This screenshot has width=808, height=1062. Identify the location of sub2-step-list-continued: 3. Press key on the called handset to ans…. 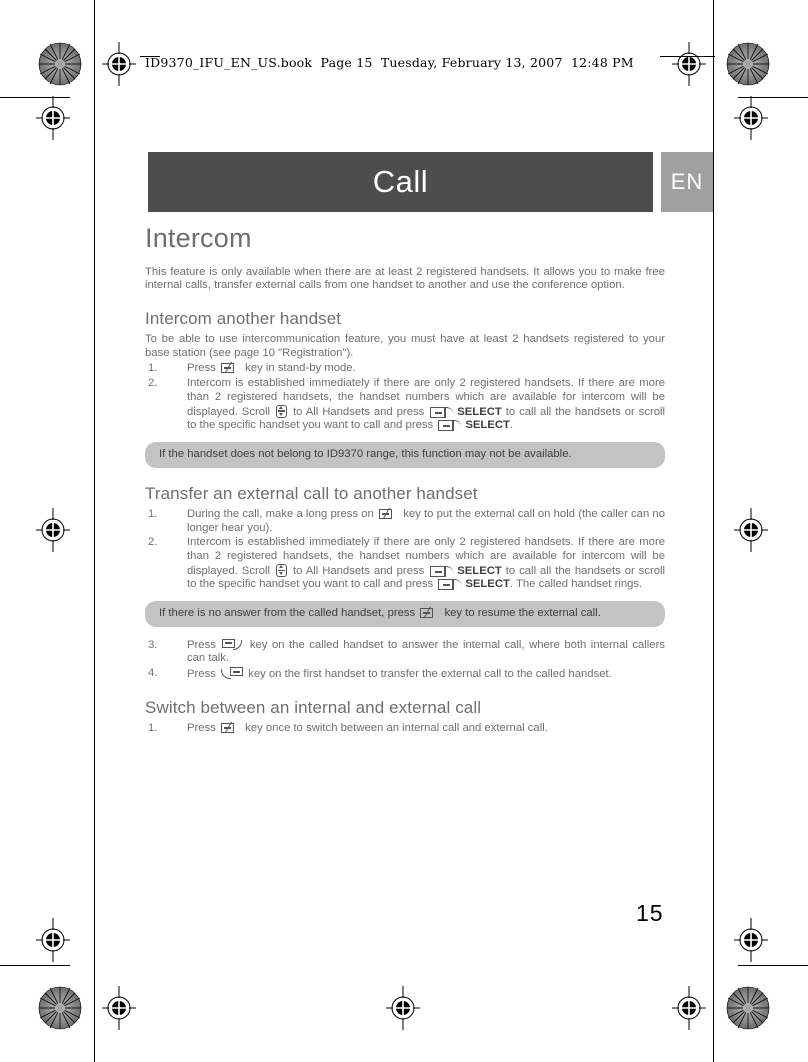
(405, 660).